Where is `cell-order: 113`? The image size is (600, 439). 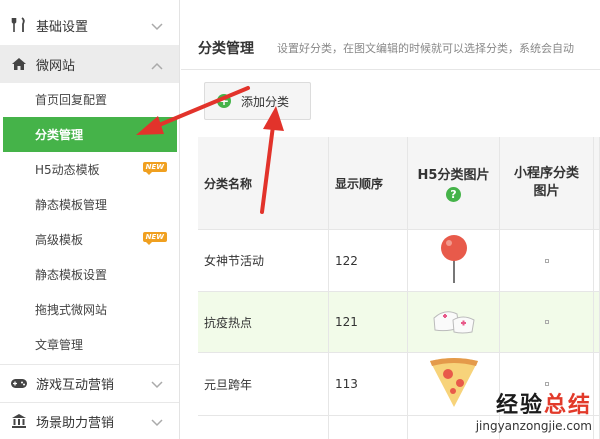
cell-order: 113 is located at coordinates (368, 384).